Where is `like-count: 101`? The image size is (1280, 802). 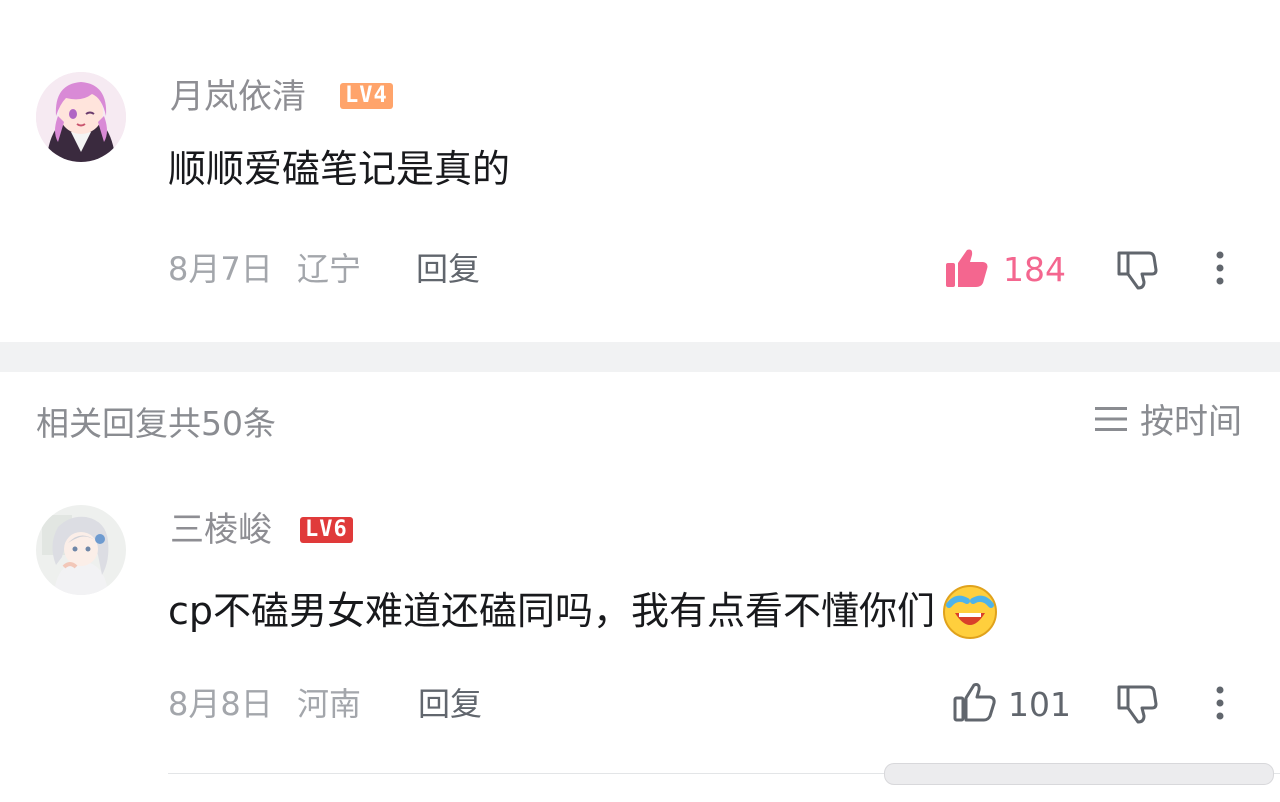
like-count: 101 is located at coordinates (1039, 704).